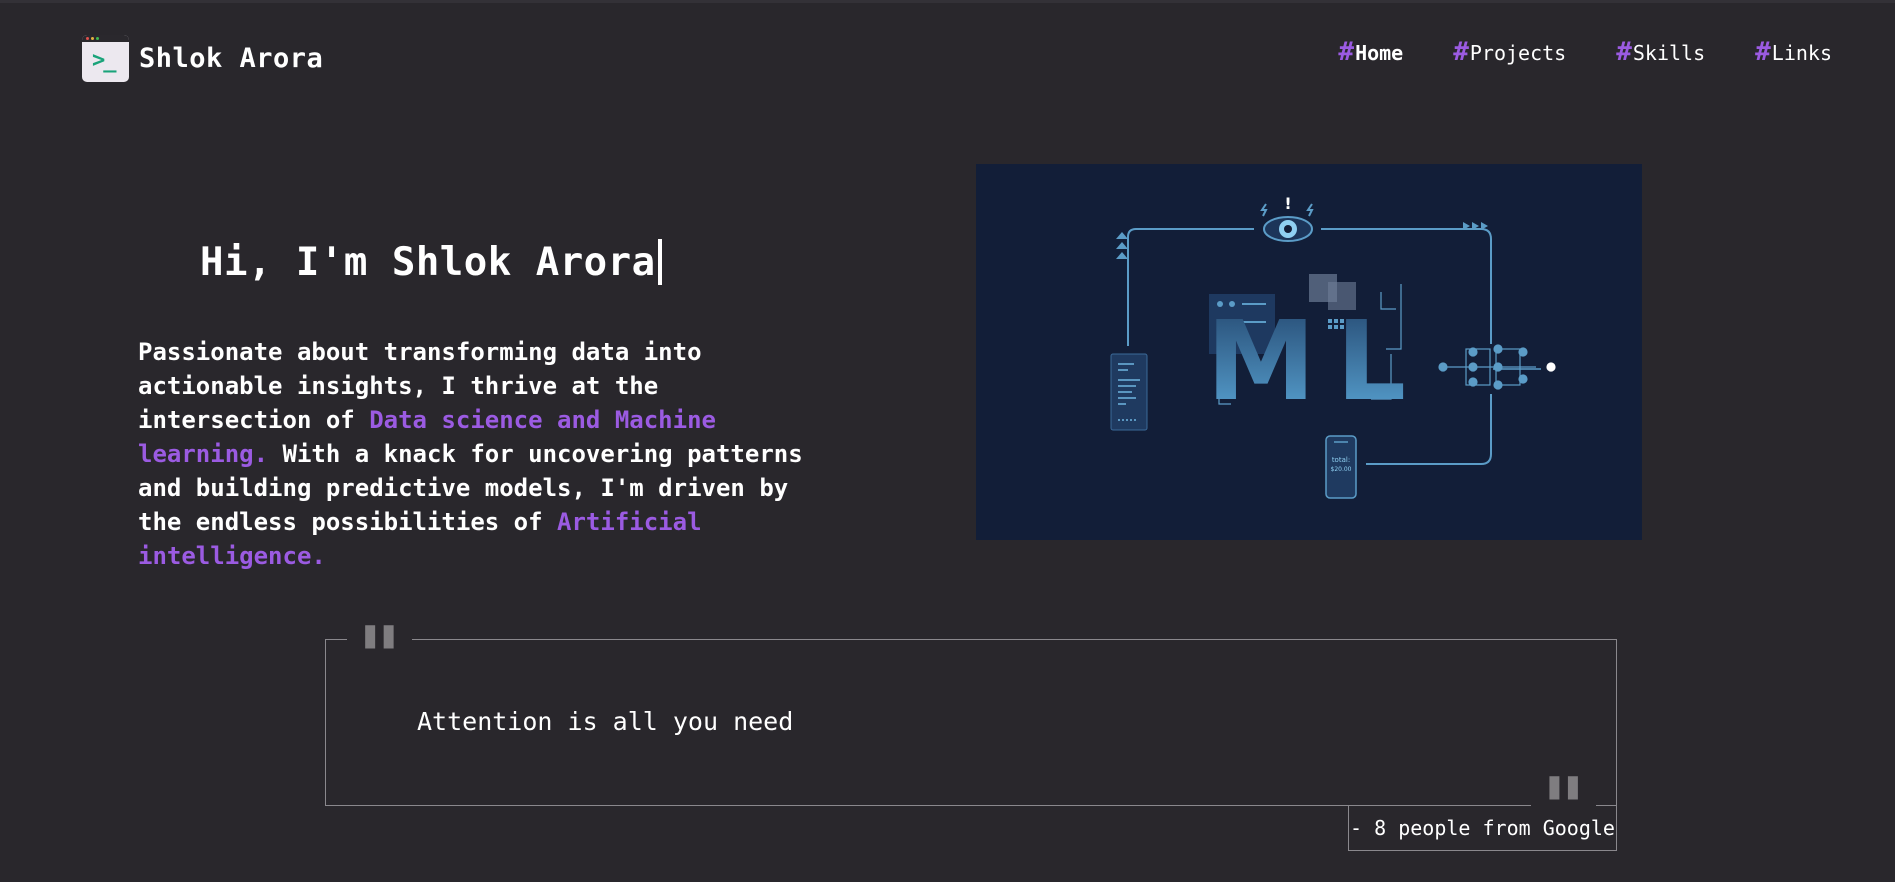  I want to click on terminal-icon: >_, so click(105, 58).